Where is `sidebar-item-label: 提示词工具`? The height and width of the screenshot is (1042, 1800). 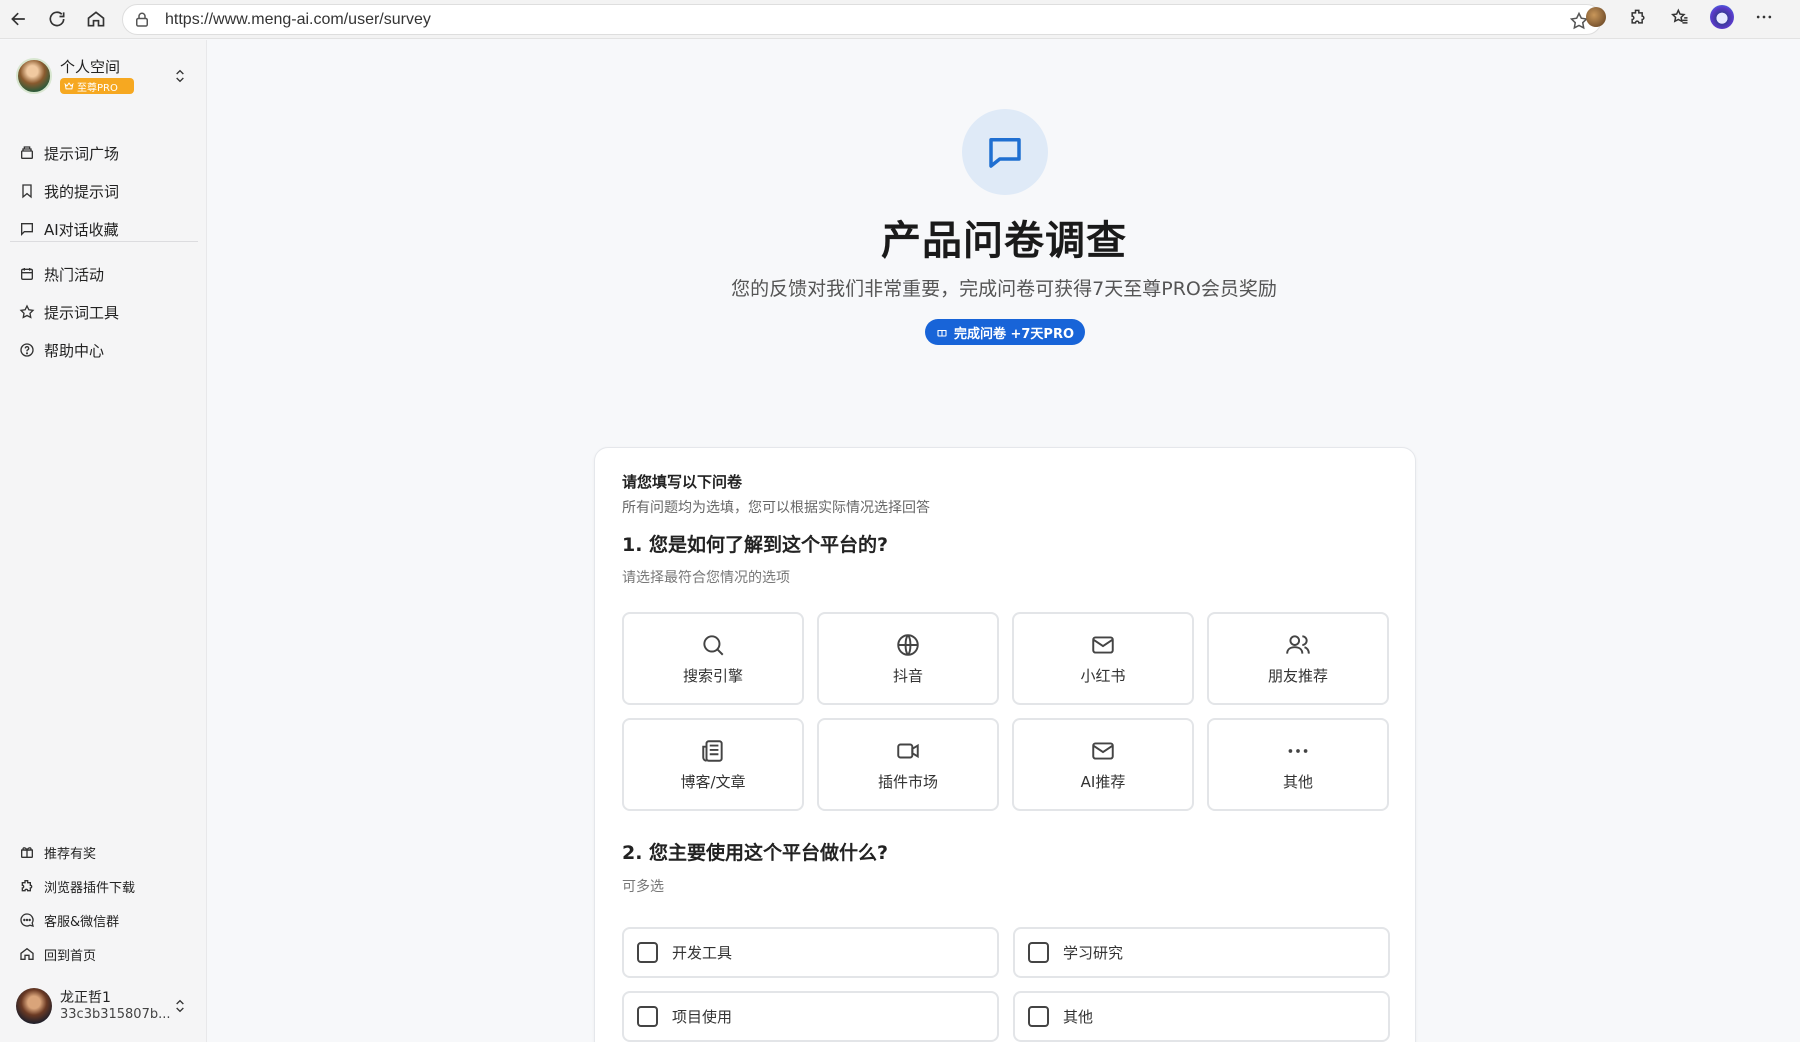
sidebar-item-label: 提示词工具 is located at coordinates (82, 312).